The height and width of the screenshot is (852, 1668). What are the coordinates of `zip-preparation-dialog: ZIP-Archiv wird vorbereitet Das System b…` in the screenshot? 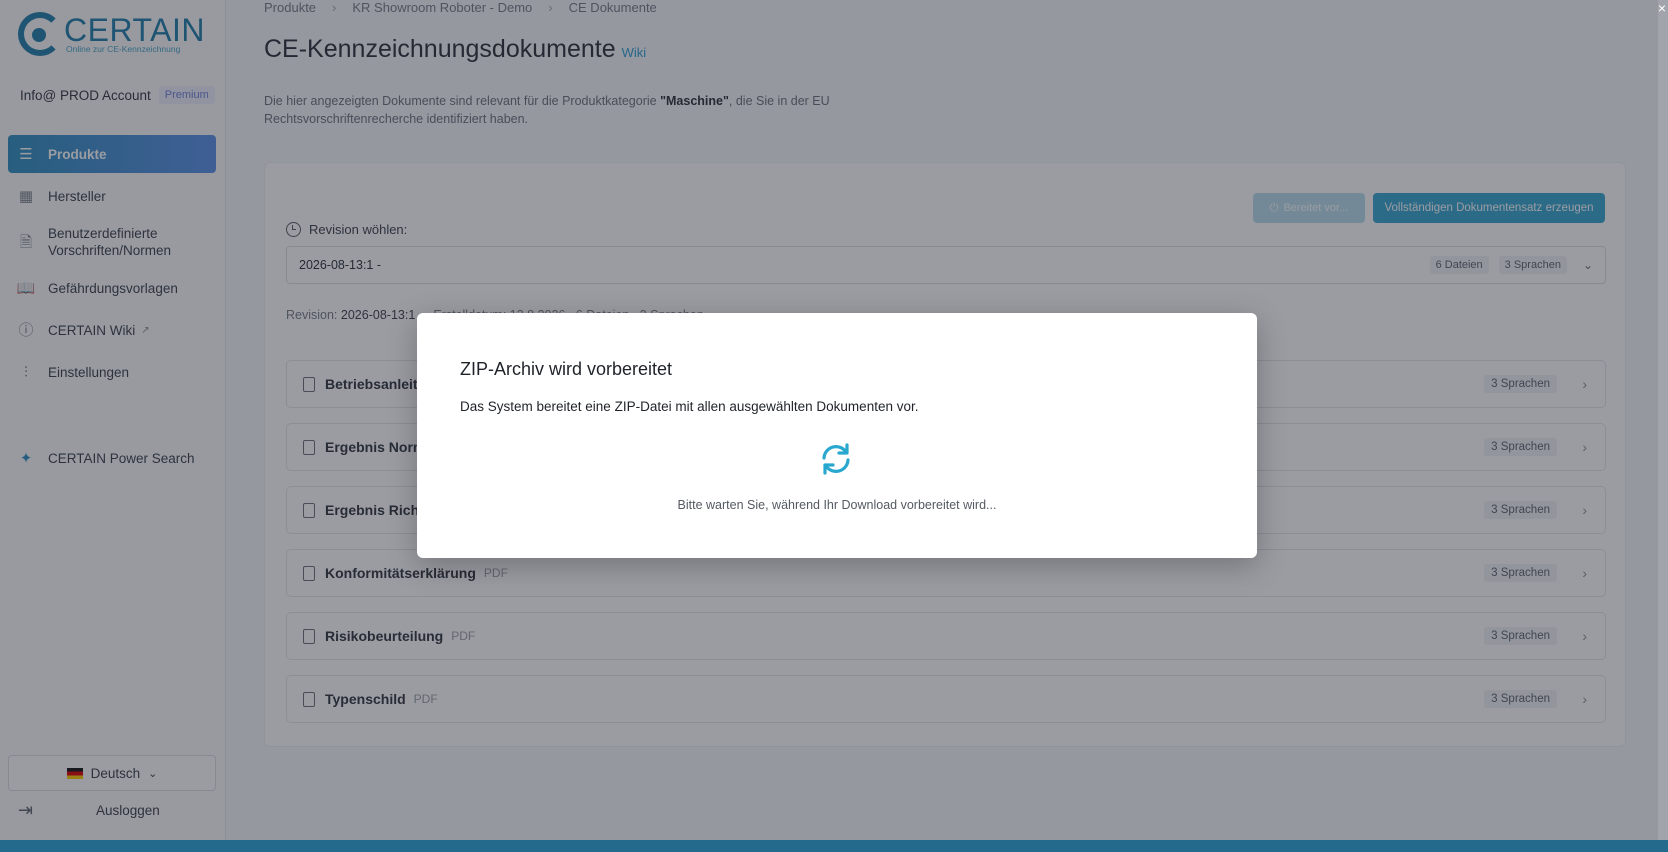 It's located at (837, 435).